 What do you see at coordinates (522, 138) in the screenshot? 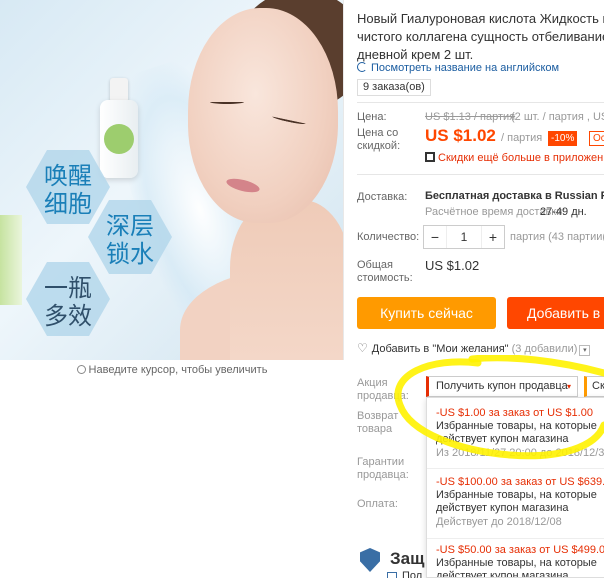
I see `price-unit: / партия` at bounding box center [522, 138].